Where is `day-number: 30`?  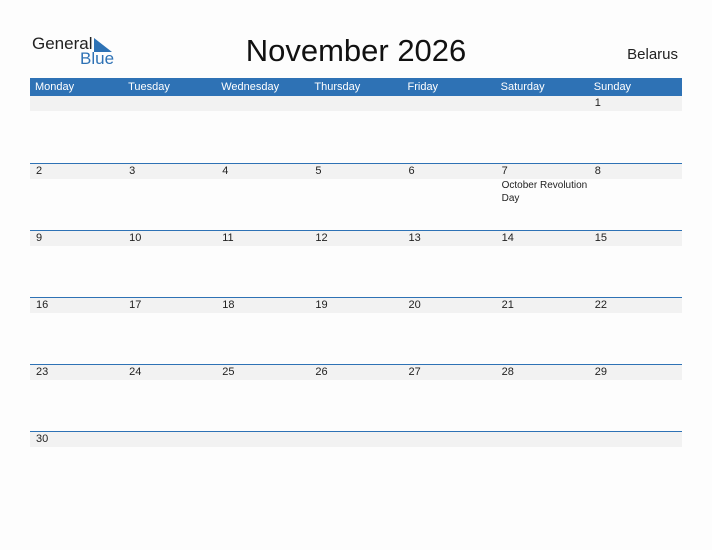
day-number: 30 is located at coordinates (42, 439).